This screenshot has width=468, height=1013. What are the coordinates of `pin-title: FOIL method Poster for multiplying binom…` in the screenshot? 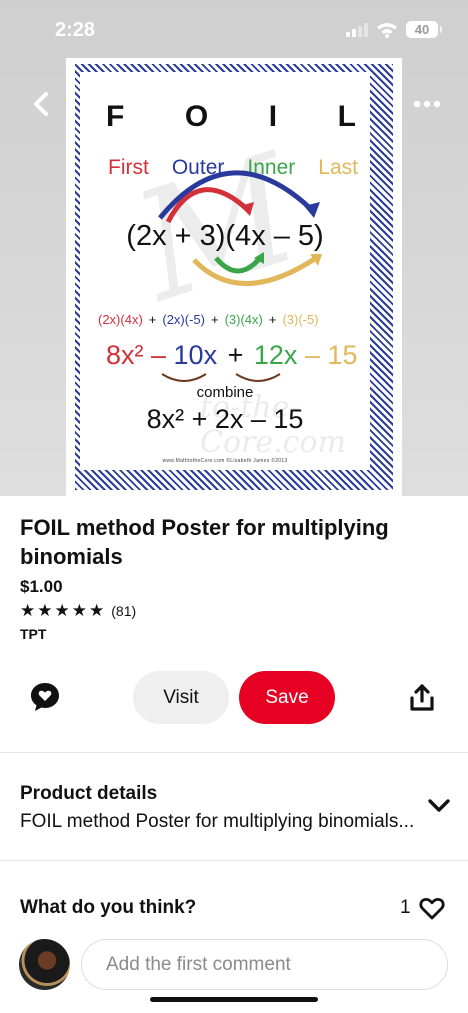 It's located at (204, 542).